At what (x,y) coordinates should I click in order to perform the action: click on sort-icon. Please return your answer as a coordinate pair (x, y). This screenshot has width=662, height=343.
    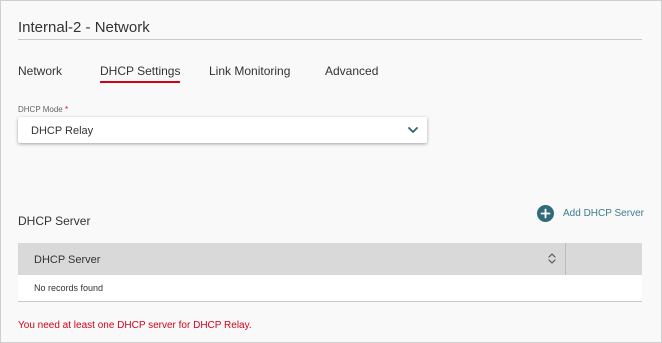
    Looking at the image, I should click on (552, 258).